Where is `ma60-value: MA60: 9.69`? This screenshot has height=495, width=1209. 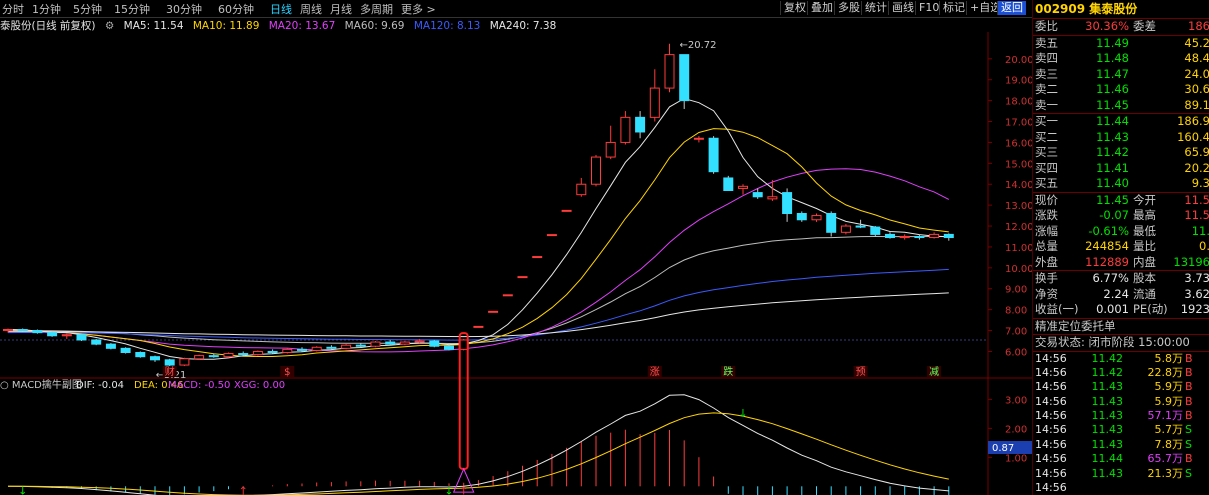
ma60-value: MA60: 9.69 is located at coordinates (374, 26).